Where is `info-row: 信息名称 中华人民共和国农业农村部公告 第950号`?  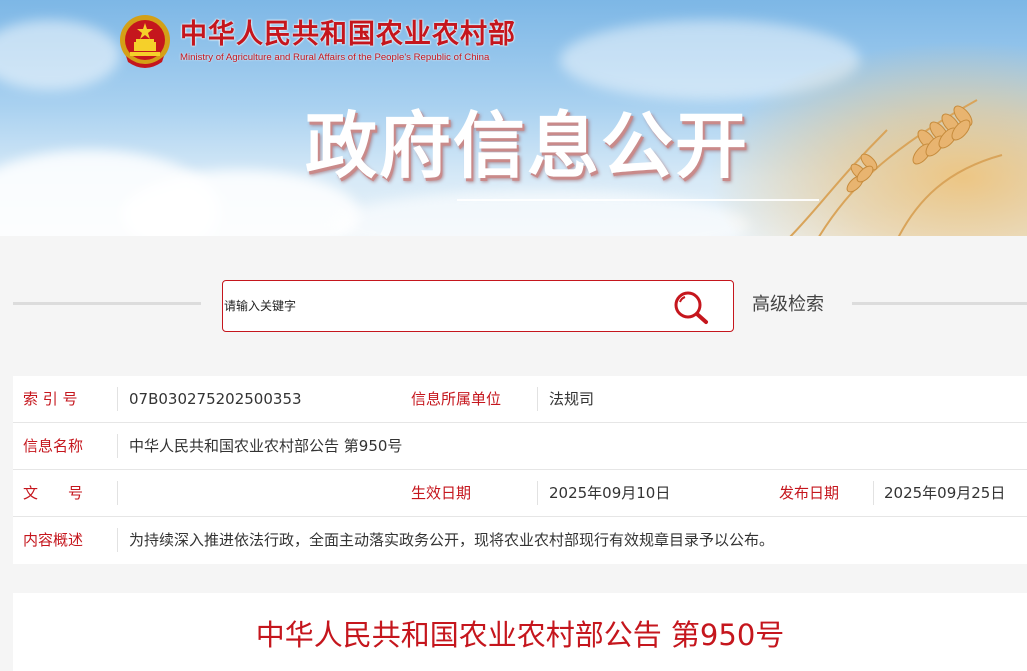
info-row: 信息名称 中华人民共和国农业农村部公告 第950号 is located at coordinates (520, 446).